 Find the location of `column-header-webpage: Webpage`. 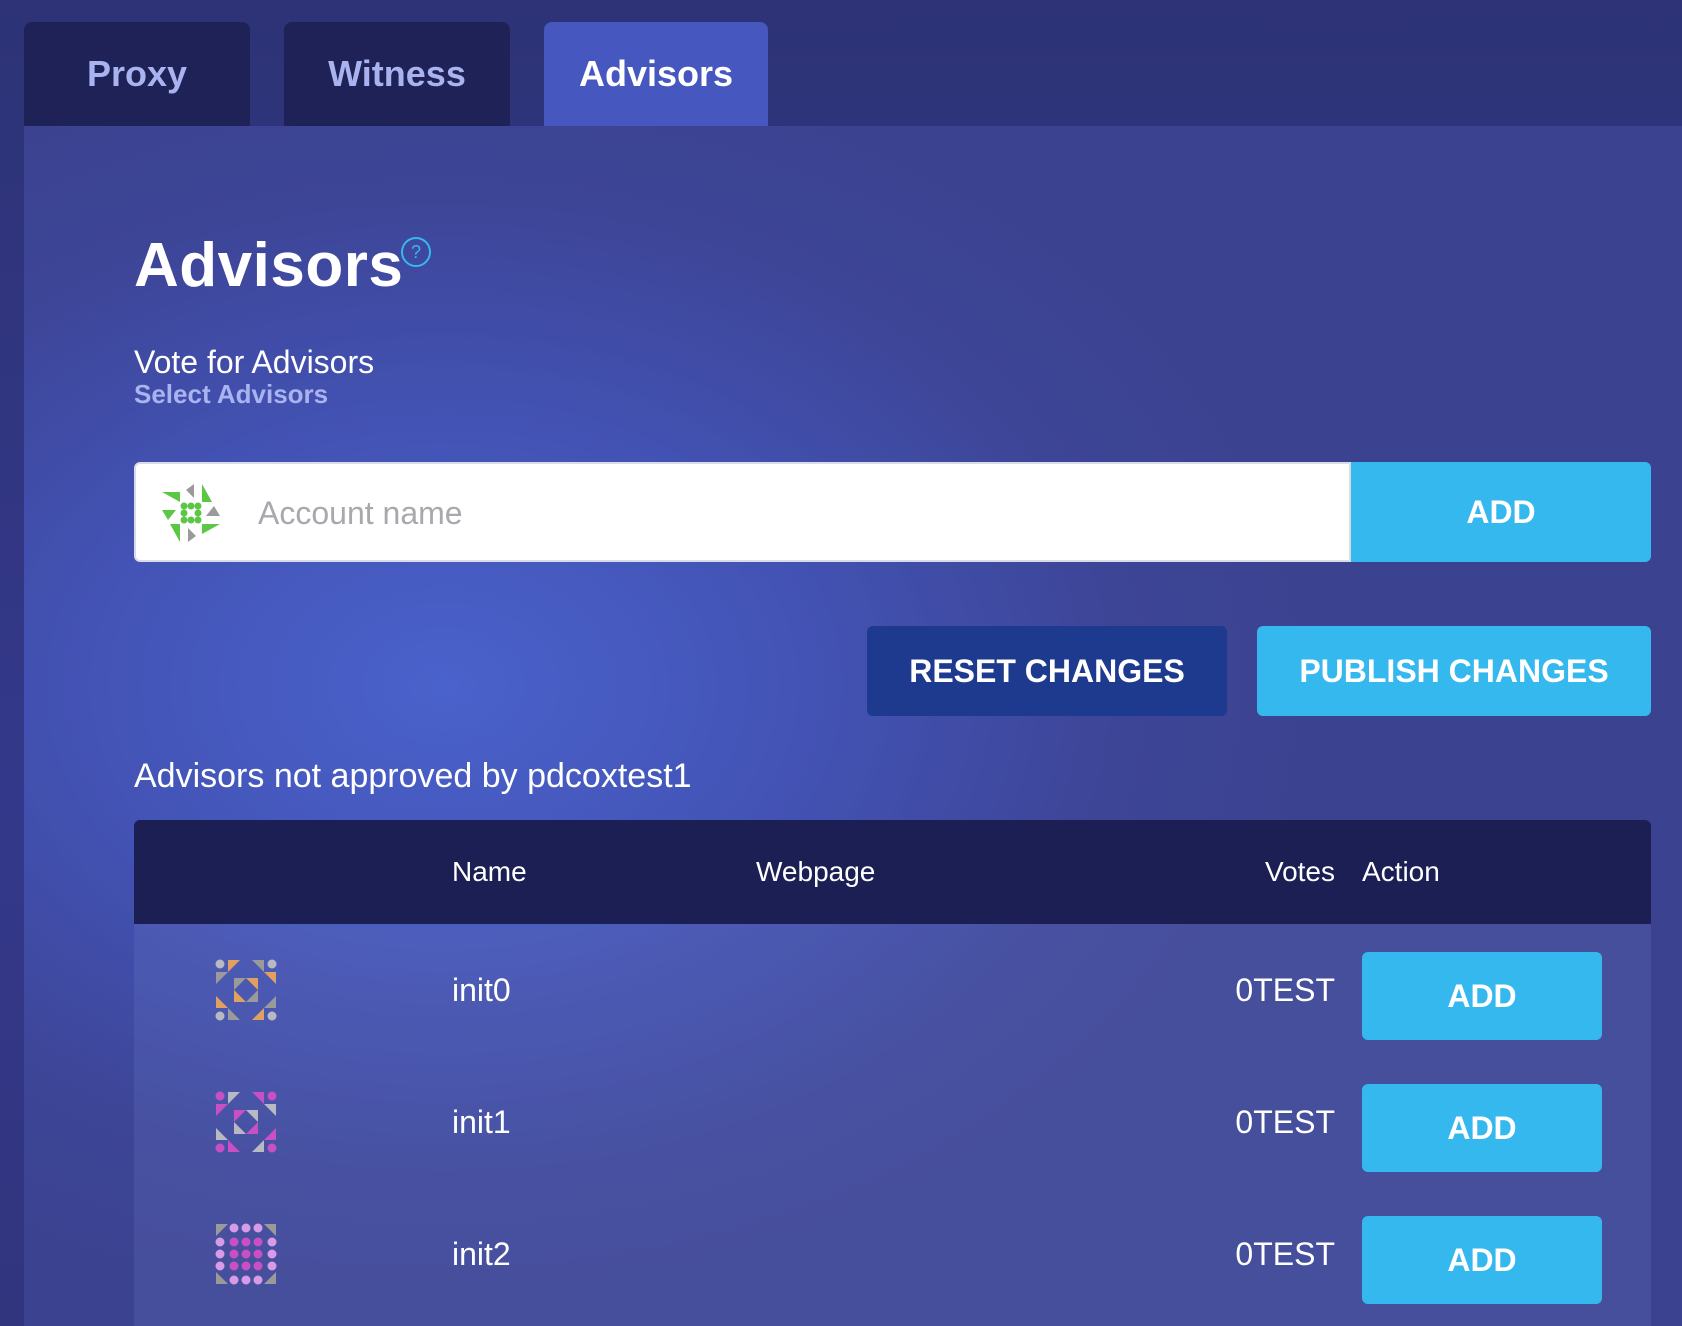

column-header-webpage: Webpage is located at coordinates (815, 872).